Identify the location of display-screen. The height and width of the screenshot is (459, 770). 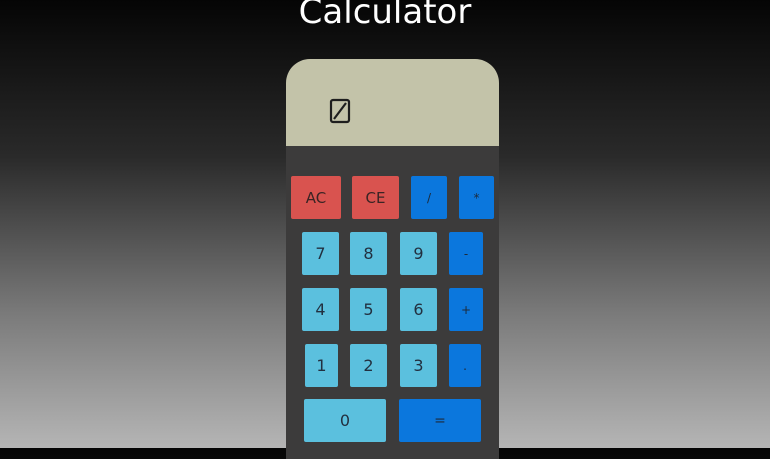
(392, 102).